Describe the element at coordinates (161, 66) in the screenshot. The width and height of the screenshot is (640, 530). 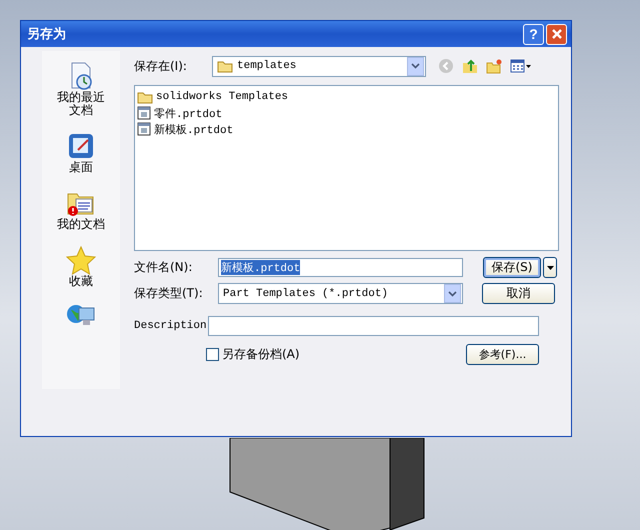
I see `save-in-label: 保存在(I):` at that location.